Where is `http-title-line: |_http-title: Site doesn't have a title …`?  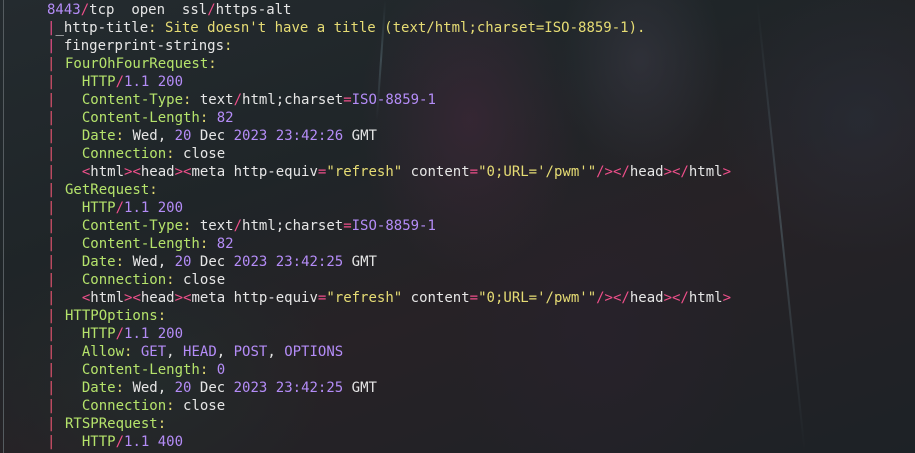 http-title-line: |_http-title: Site doesn't have a title … is located at coordinates (346, 28).